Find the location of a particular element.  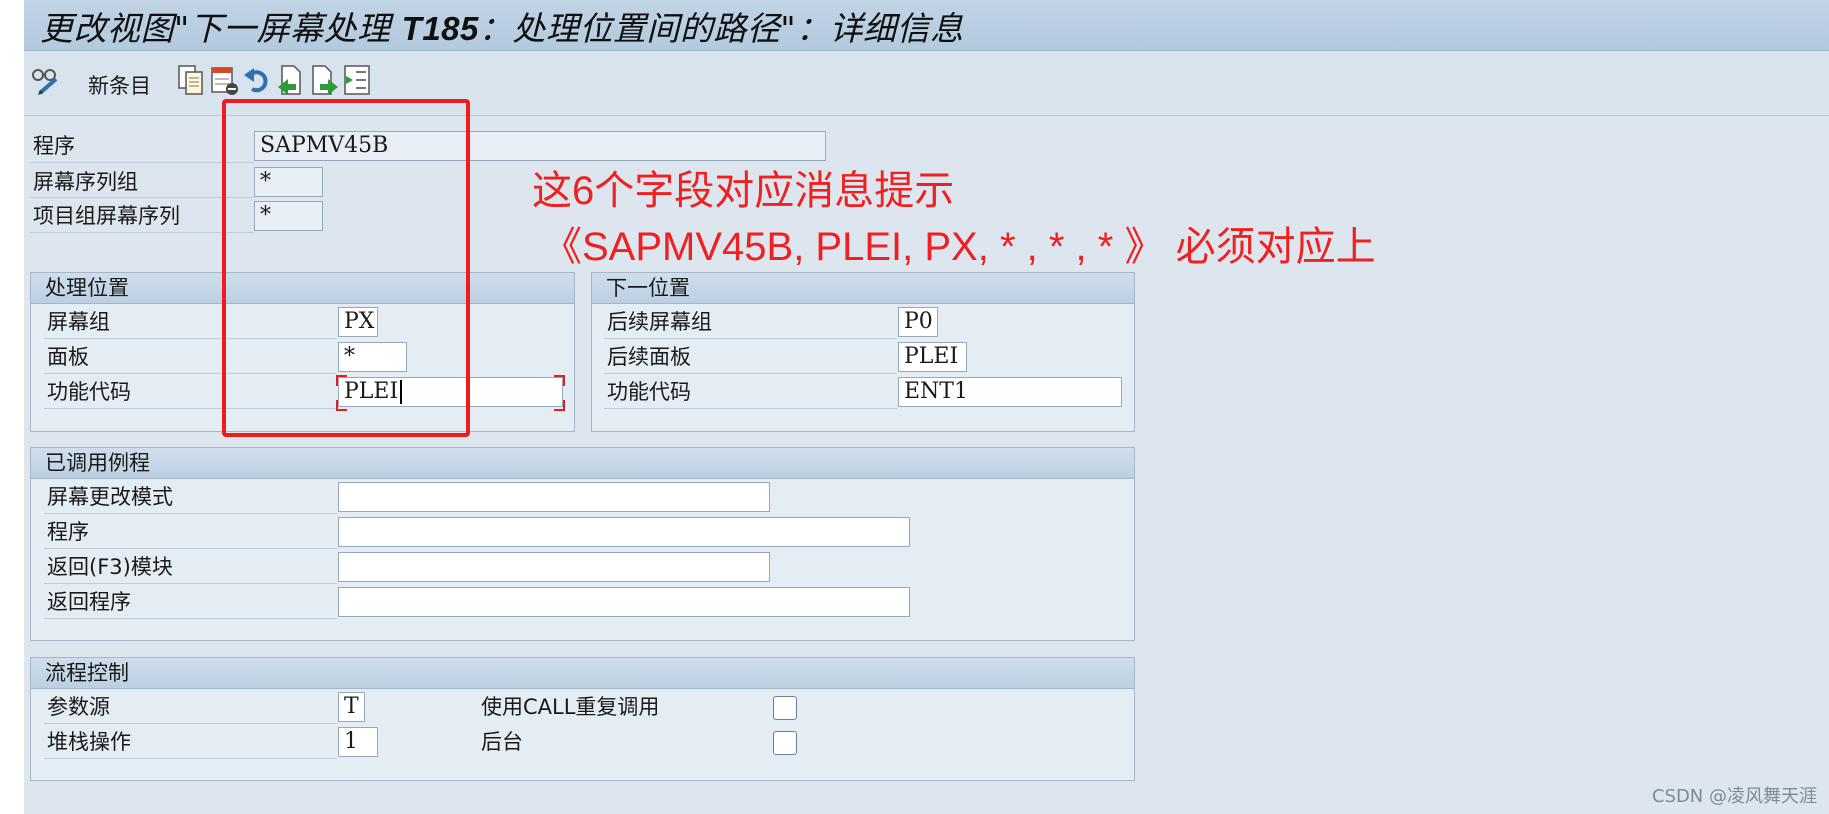

annotation-line2: 《SAPMV45B, PLEI, PX, * , * , * 》 必须对应上 is located at coordinates (959, 247).